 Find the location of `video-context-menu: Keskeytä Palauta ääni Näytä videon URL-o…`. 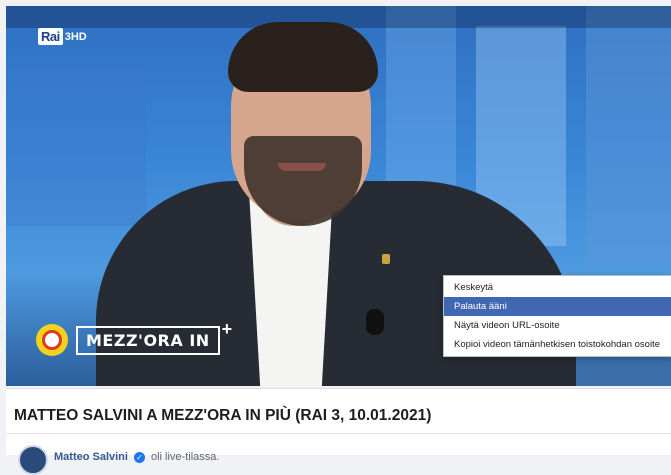

video-context-menu: Keskeytä Palauta ääni Näytä videon URL-o… is located at coordinates (557, 316).